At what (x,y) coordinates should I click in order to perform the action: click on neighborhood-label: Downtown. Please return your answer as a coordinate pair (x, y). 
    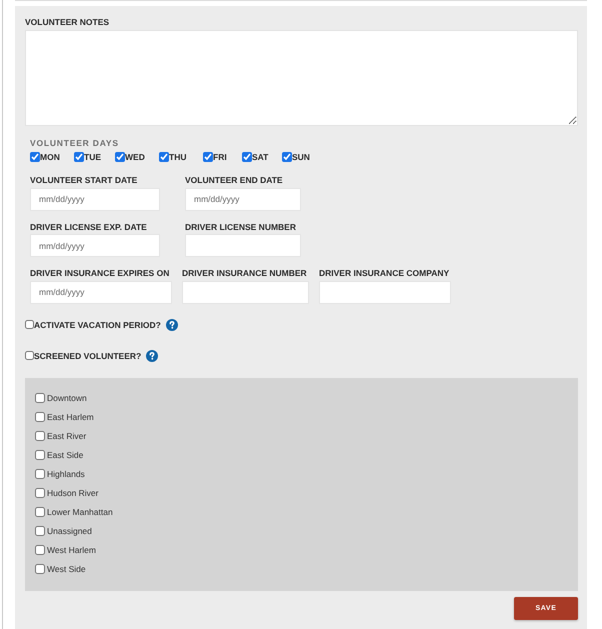
    Looking at the image, I should click on (67, 398).